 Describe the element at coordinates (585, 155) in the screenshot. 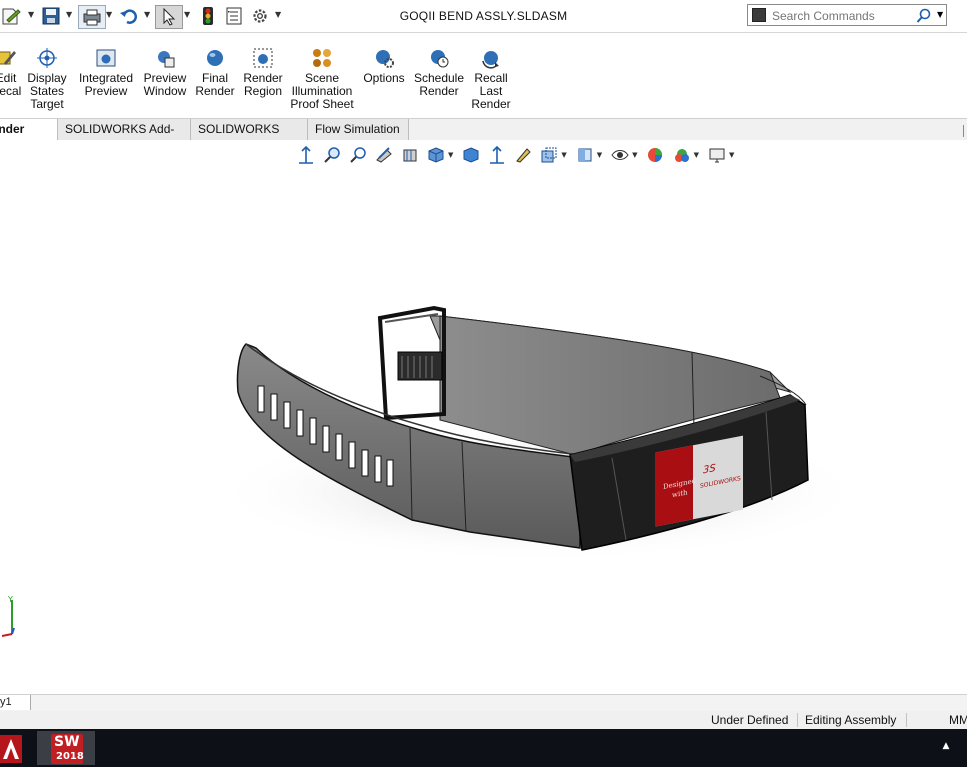

I see `view-settings-button` at that location.